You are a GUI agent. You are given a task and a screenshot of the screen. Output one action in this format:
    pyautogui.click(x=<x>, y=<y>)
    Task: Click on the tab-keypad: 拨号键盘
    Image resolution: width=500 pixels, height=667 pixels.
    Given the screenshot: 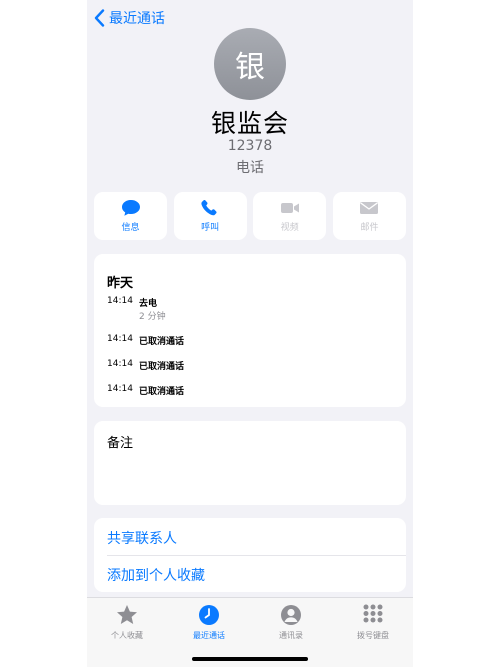 What is the action you would take?
    pyautogui.click(x=373, y=622)
    